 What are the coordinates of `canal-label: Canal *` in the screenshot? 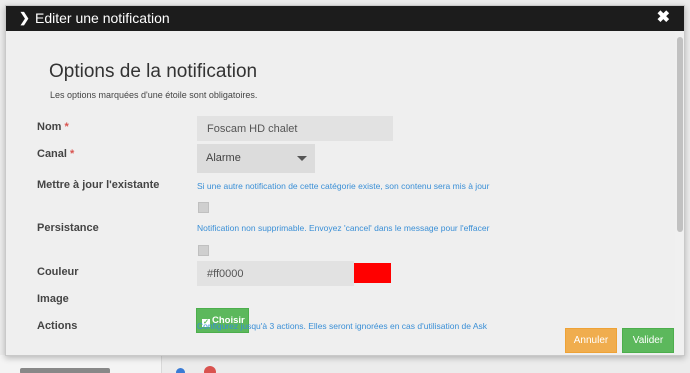 It's located at (55, 154).